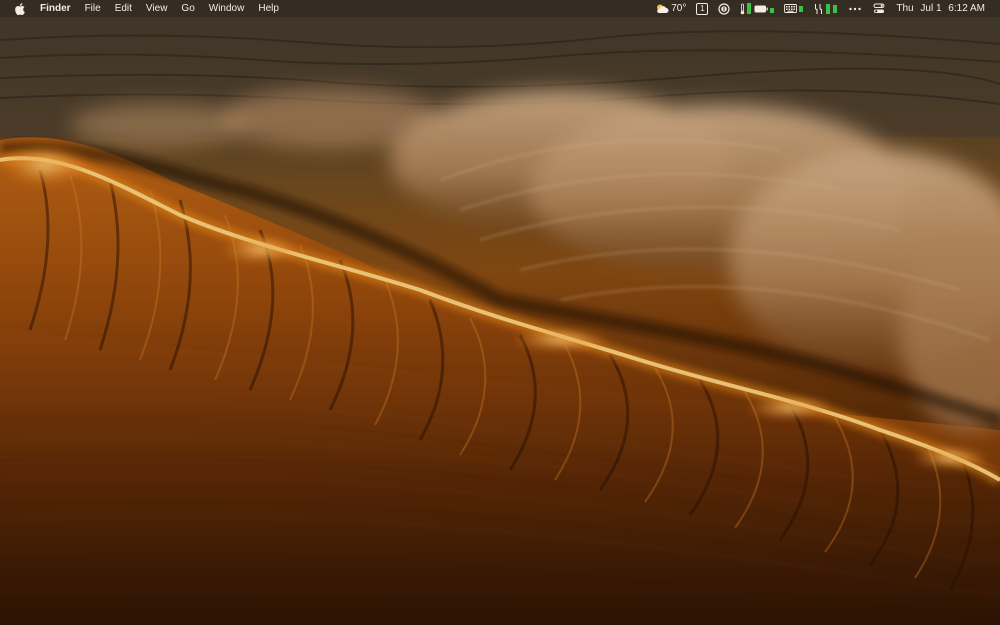  Describe the element at coordinates (670, 8) in the screenshot. I see `weather-status: 70°` at that location.